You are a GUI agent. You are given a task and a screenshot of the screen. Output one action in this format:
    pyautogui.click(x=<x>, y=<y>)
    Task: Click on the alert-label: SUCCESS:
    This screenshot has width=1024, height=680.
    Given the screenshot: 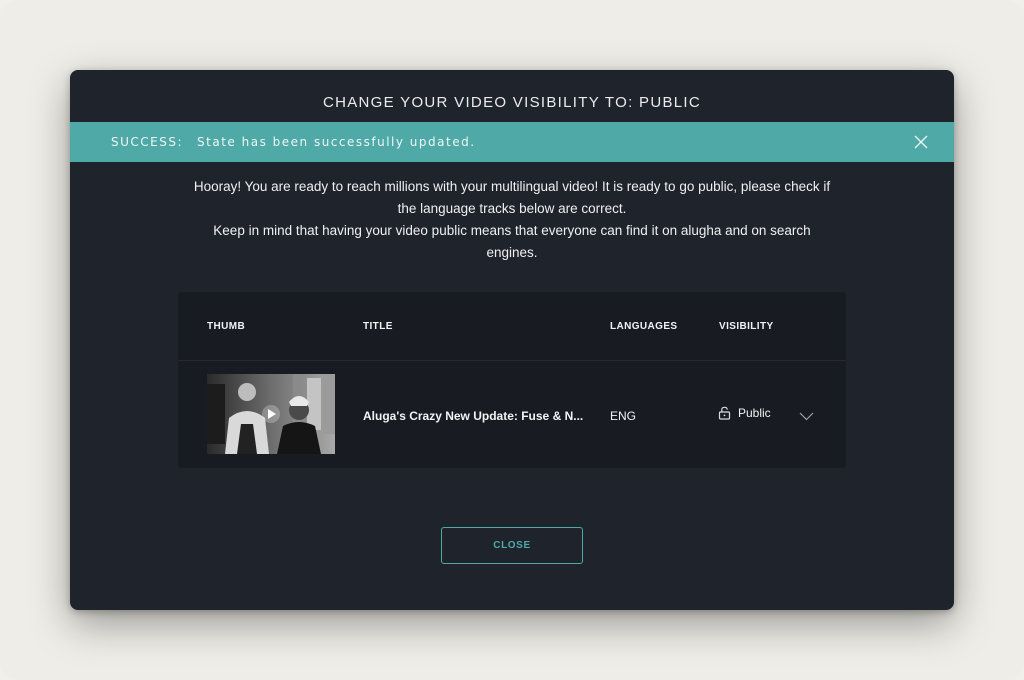 What is the action you would take?
    pyautogui.click(x=147, y=142)
    